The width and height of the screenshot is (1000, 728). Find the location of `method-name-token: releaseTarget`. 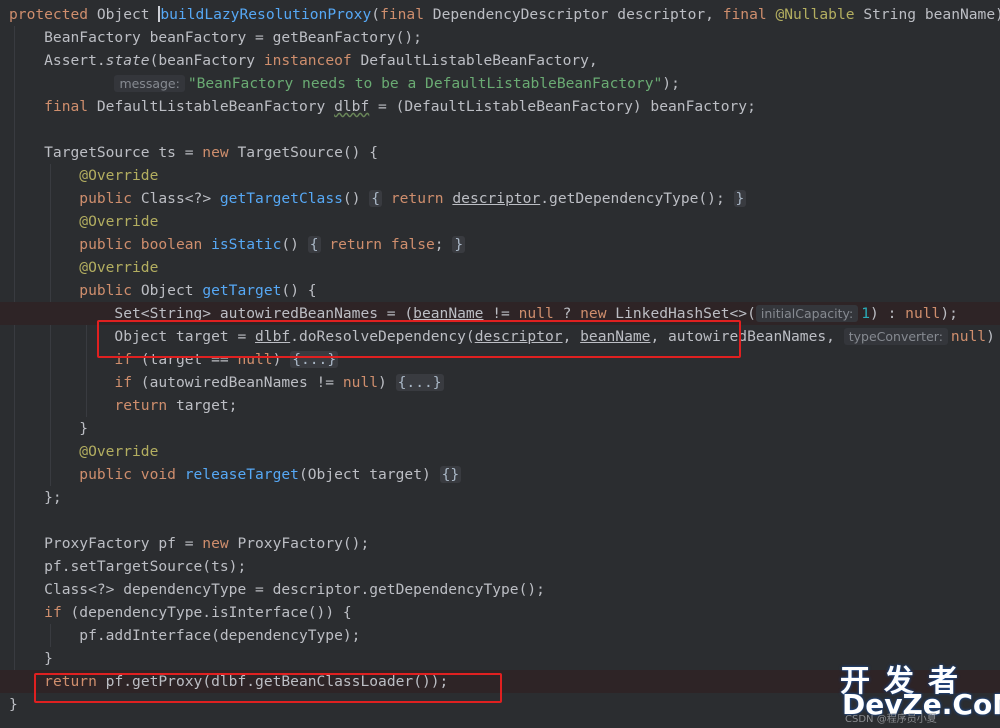

method-name-token: releaseTarget is located at coordinates (241, 474).